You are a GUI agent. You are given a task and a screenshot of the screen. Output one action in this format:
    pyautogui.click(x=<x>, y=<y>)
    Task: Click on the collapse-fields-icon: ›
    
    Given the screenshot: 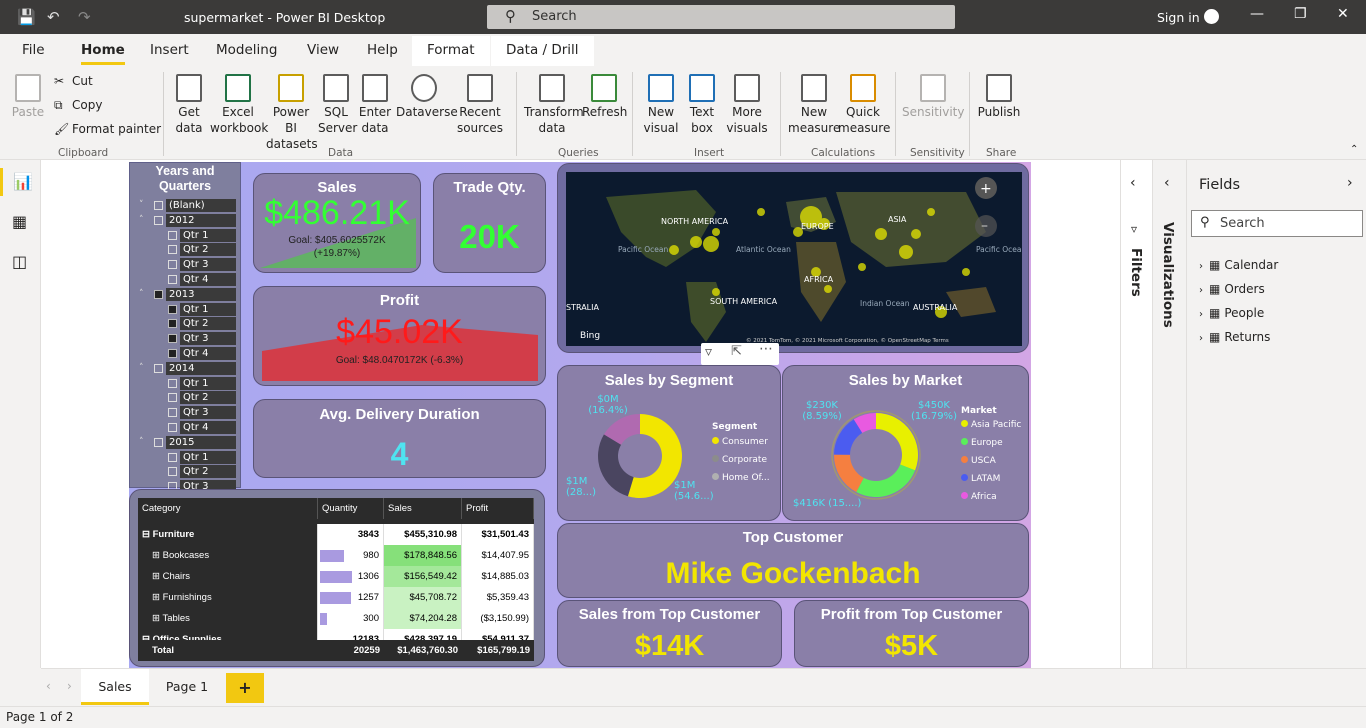 What is the action you would take?
    pyautogui.click(x=1350, y=183)
    